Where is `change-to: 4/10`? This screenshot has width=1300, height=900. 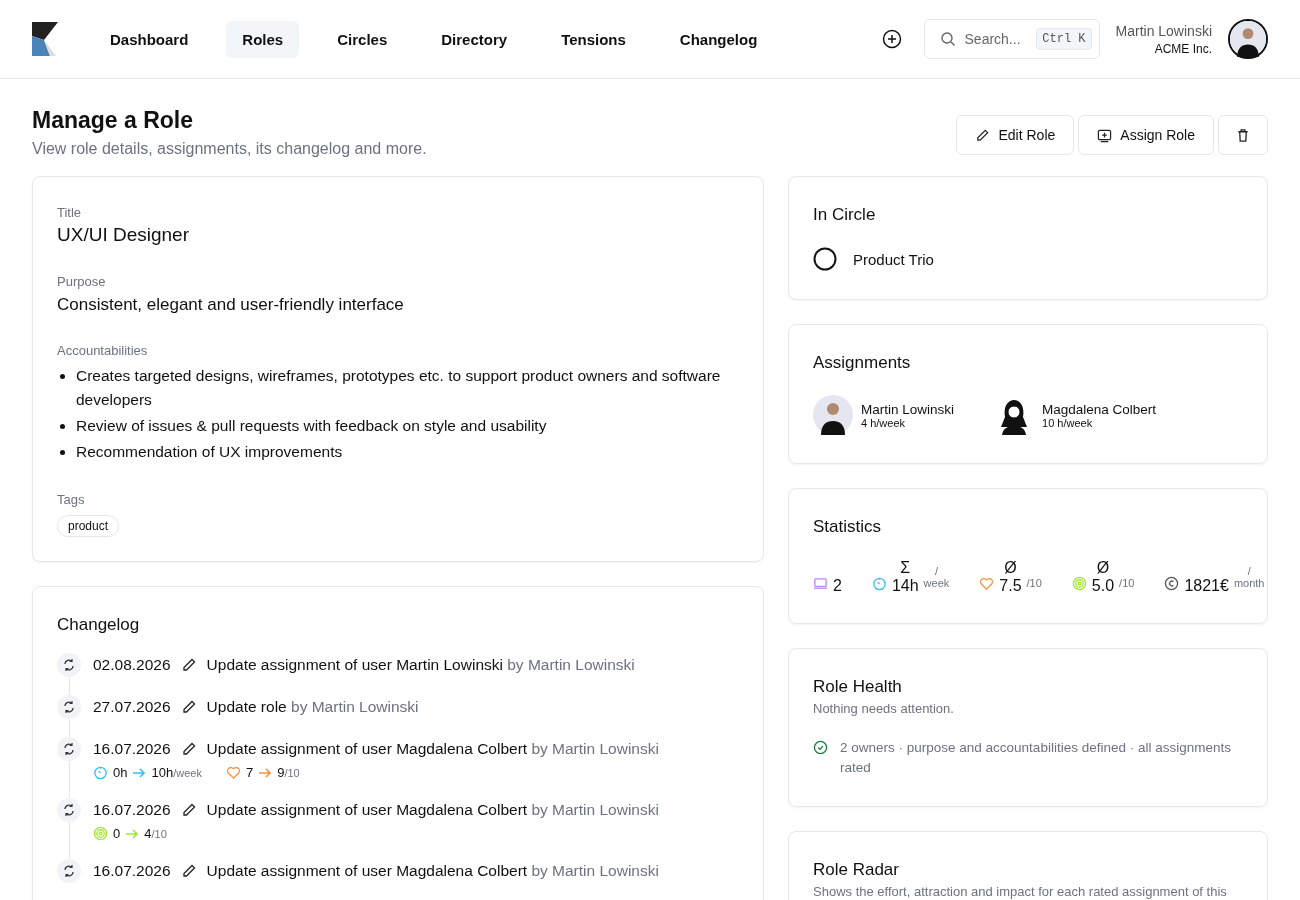
change-to: 4/10 is located at coordinates (155, 833).